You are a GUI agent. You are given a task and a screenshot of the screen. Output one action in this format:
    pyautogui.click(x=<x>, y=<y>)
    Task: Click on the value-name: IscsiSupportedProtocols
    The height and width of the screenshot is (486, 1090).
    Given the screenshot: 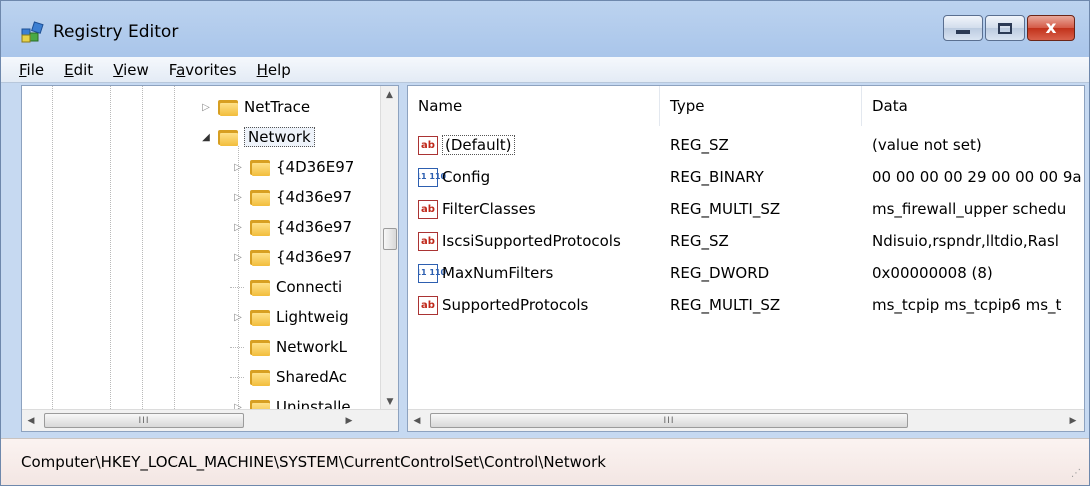 What is the action you would take?
    pyautogui.click(x=531, y=241)
    